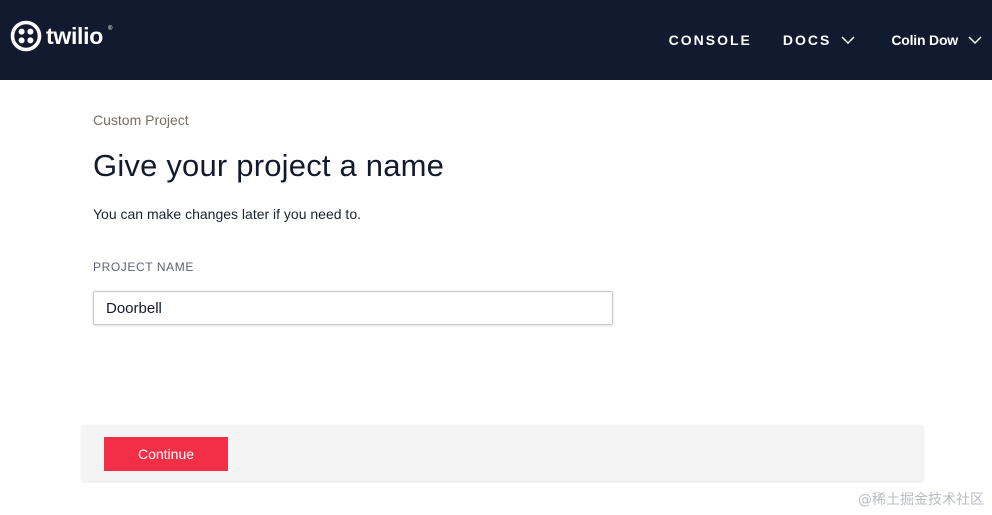 This screenshot has height=515, width=992. I want to click on breadcrumb: Custom Project, so click(141, 120).